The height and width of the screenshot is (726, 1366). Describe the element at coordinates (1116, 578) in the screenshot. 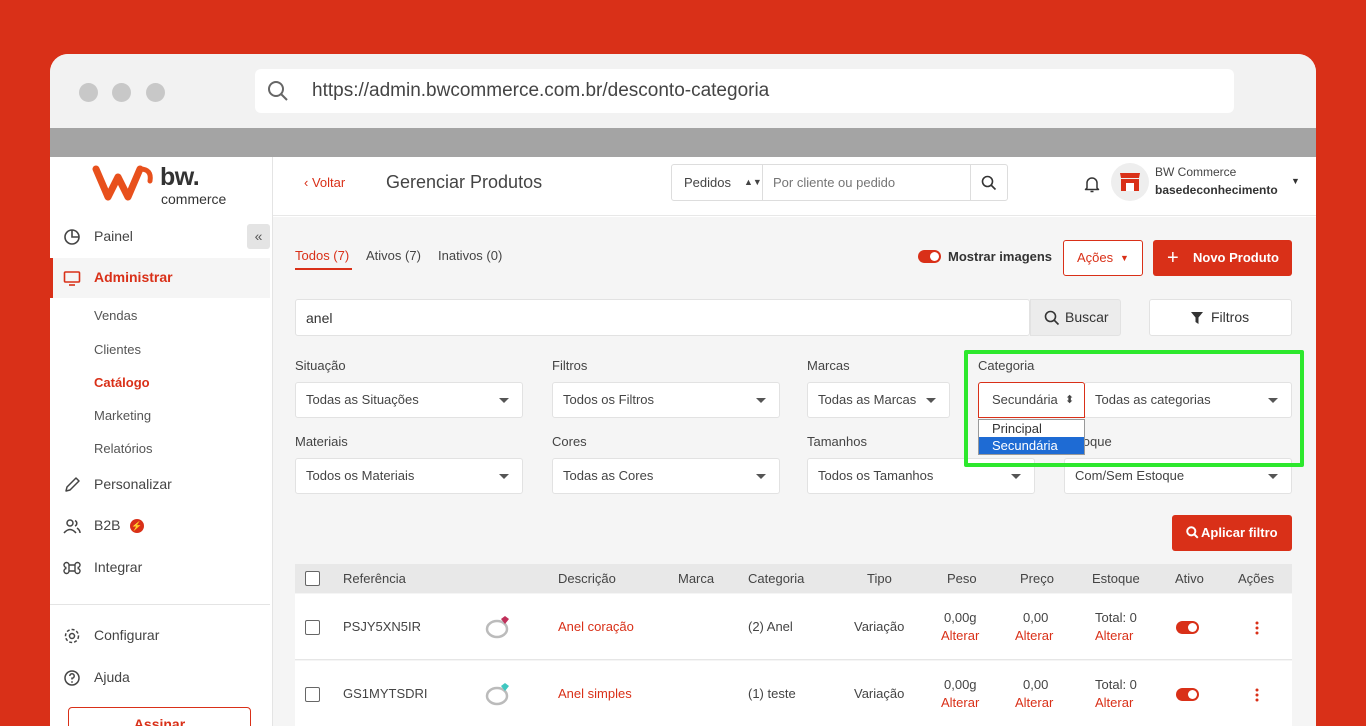

I see `column-header: Estoque` at that location.